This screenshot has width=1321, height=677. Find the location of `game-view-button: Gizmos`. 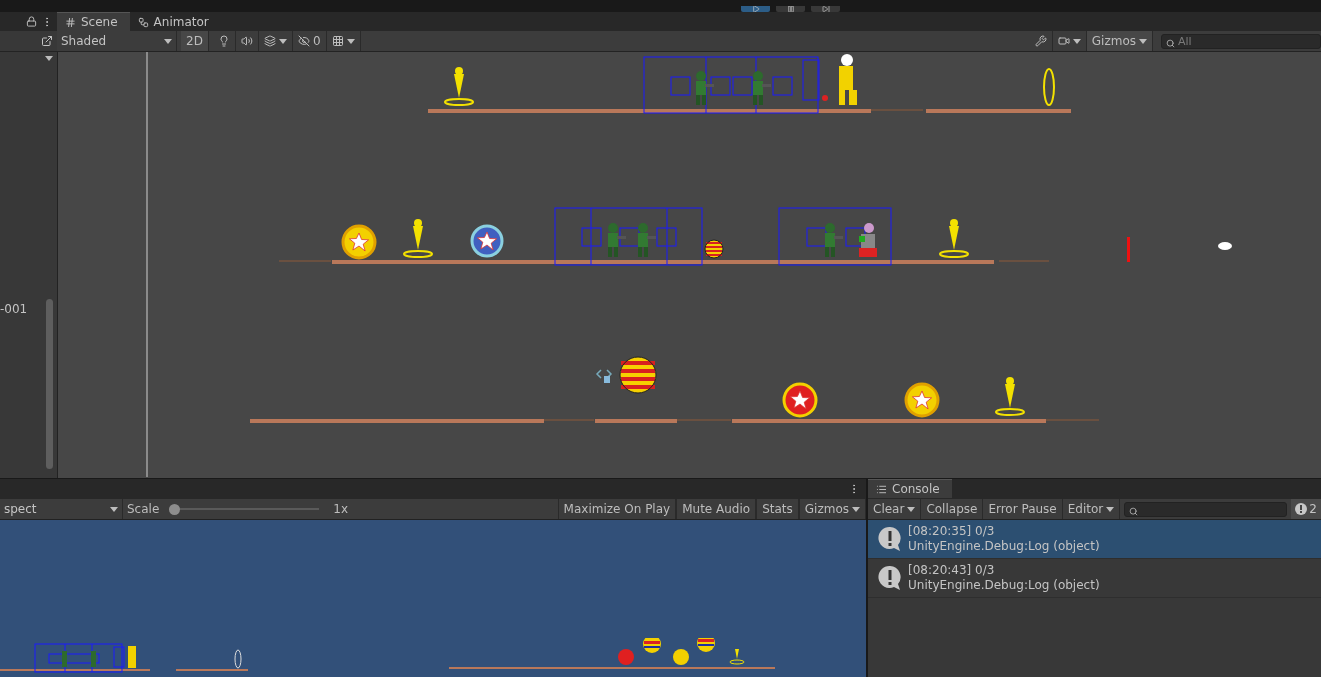

game-view-button: Gizmos is located at coordinates (832, 509).